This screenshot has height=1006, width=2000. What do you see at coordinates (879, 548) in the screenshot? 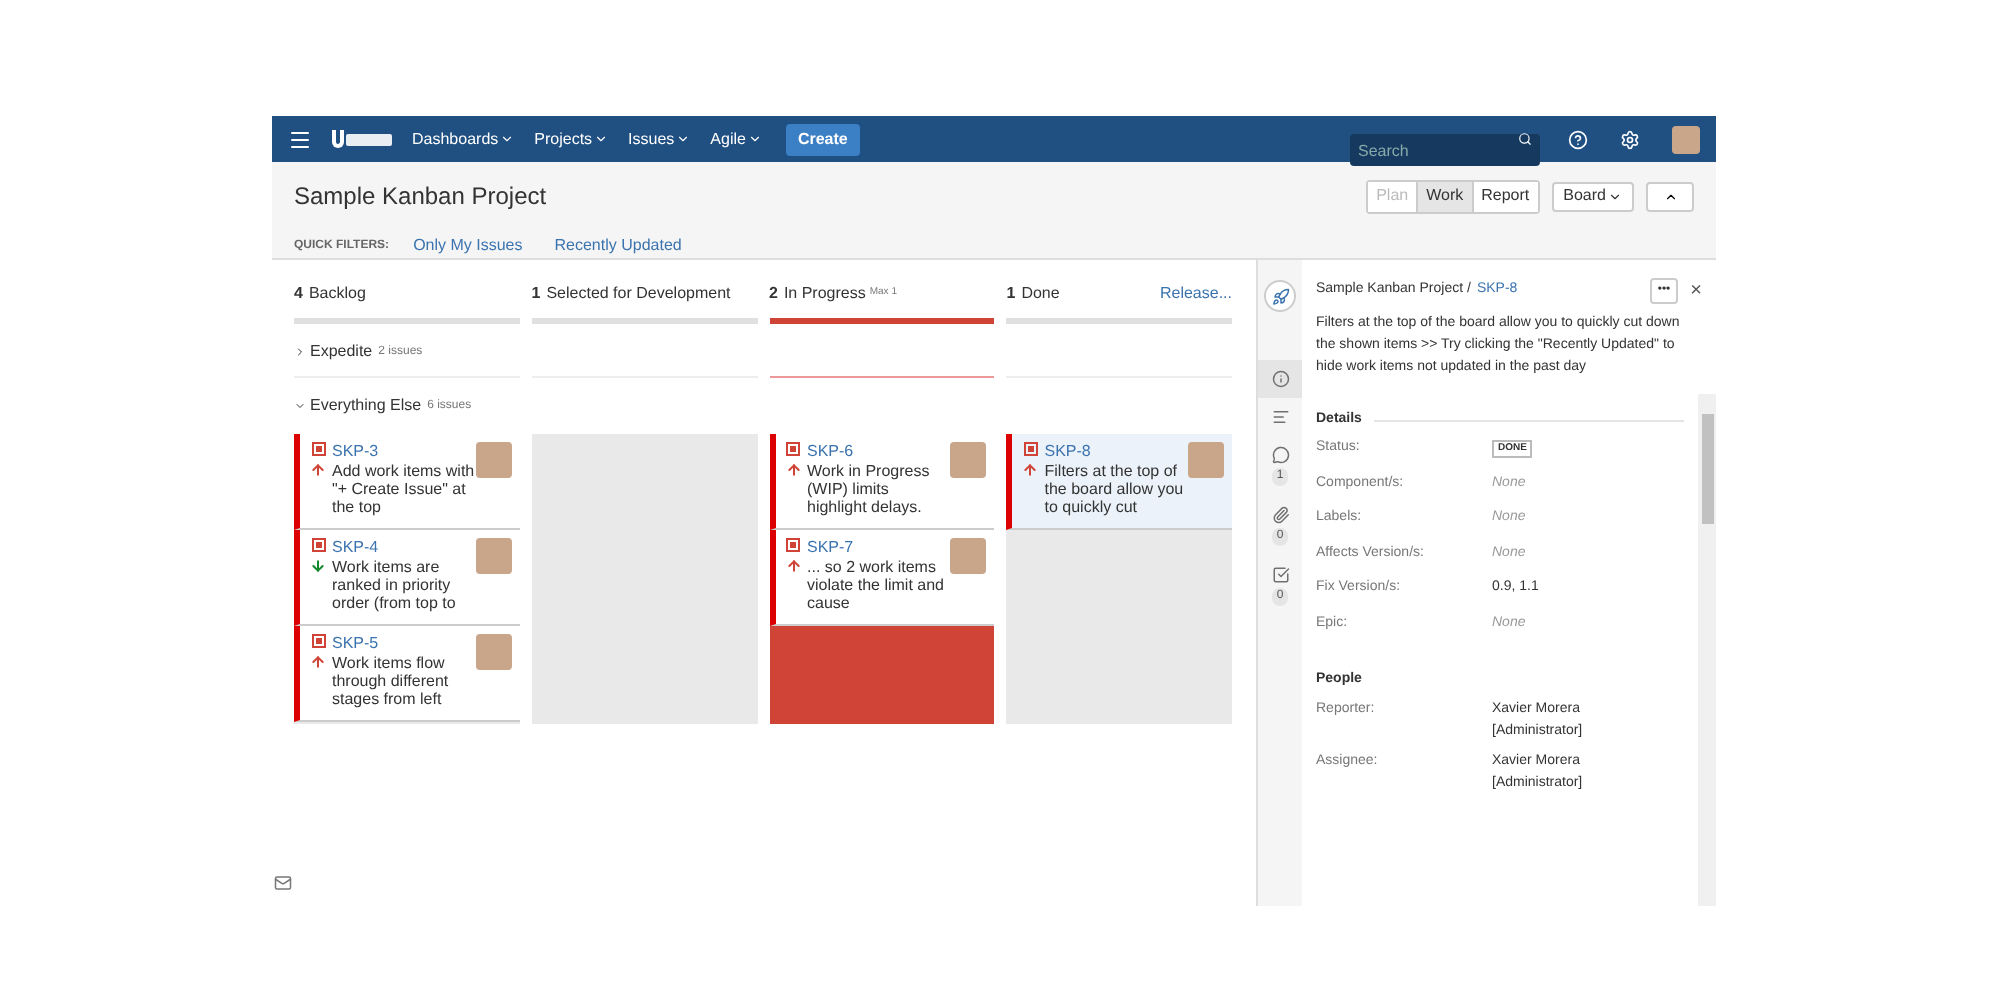
I see `issue-key: SKP-7` at bounding box center [879, 548].